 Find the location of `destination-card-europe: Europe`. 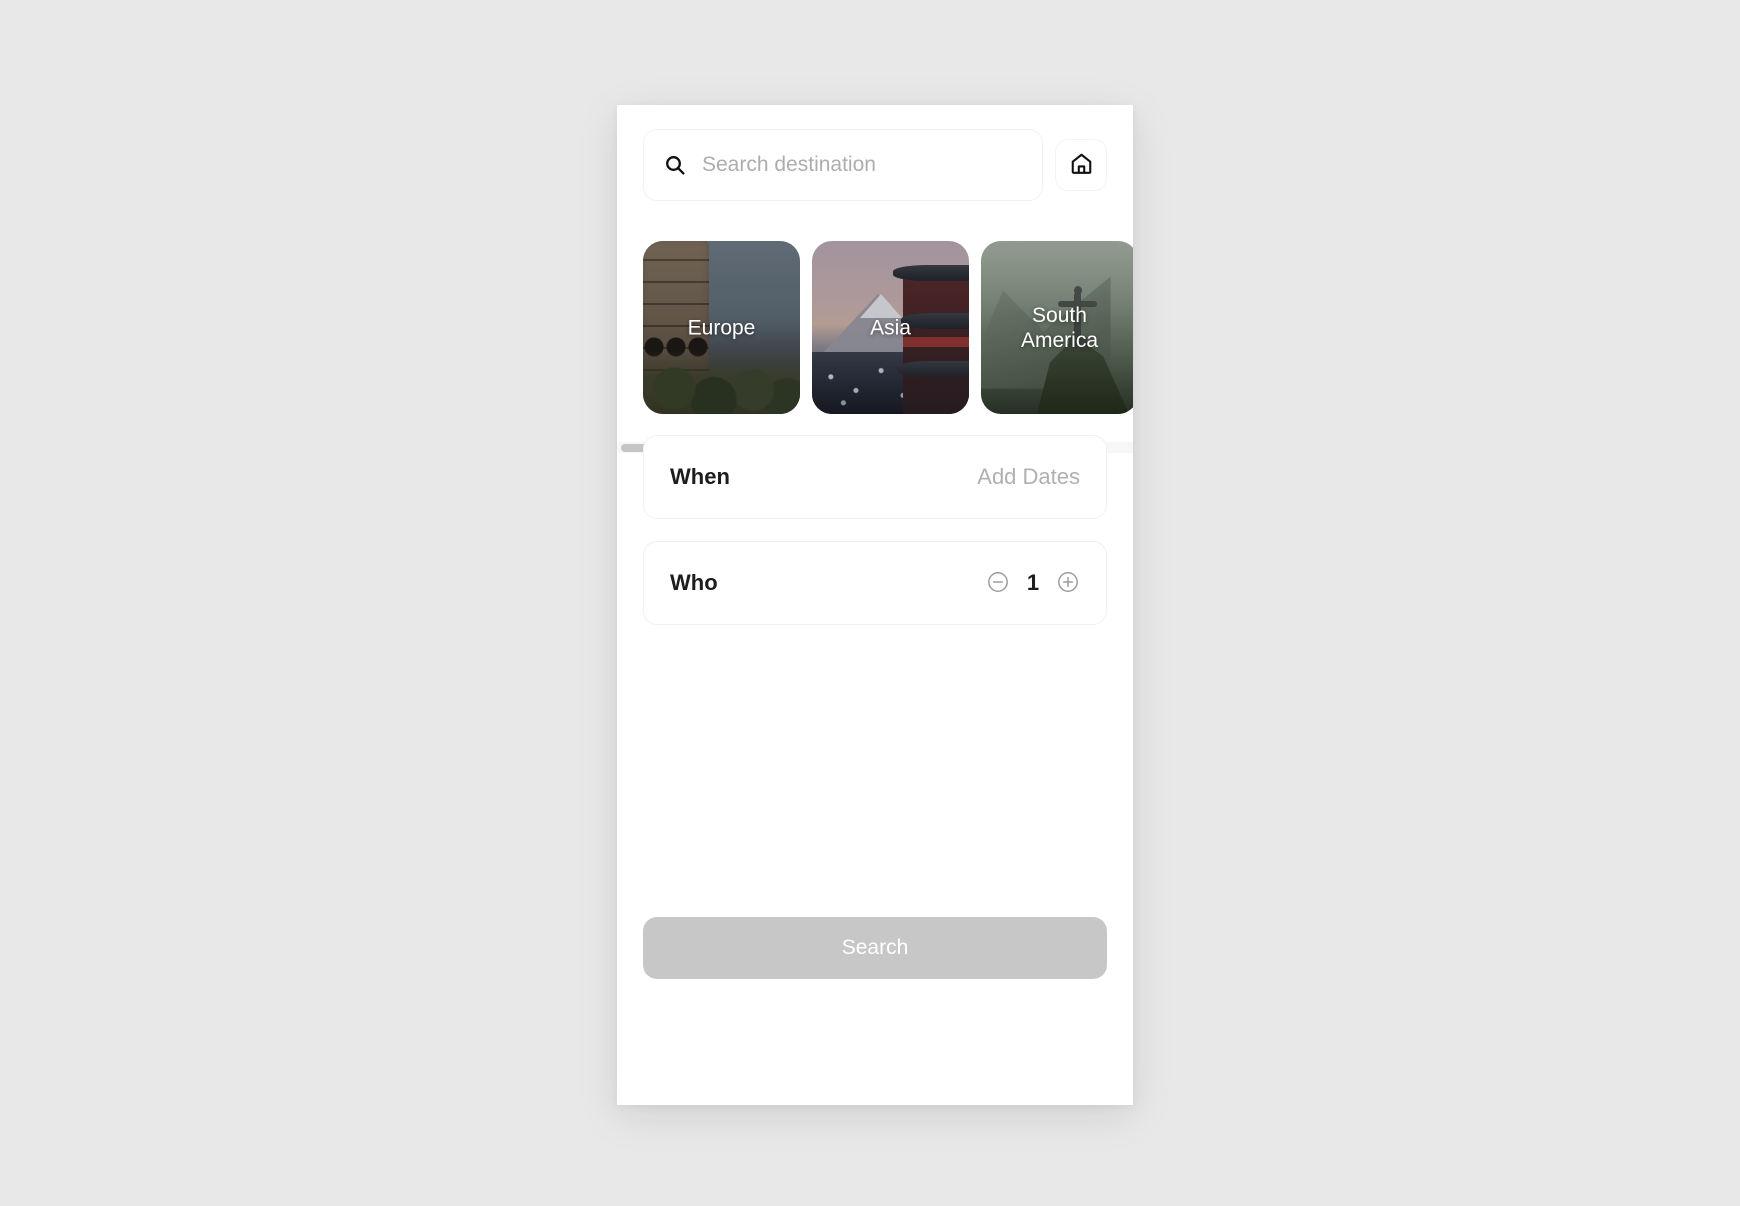

destination-card-europe: Europe is located at coordinates (721, 327).